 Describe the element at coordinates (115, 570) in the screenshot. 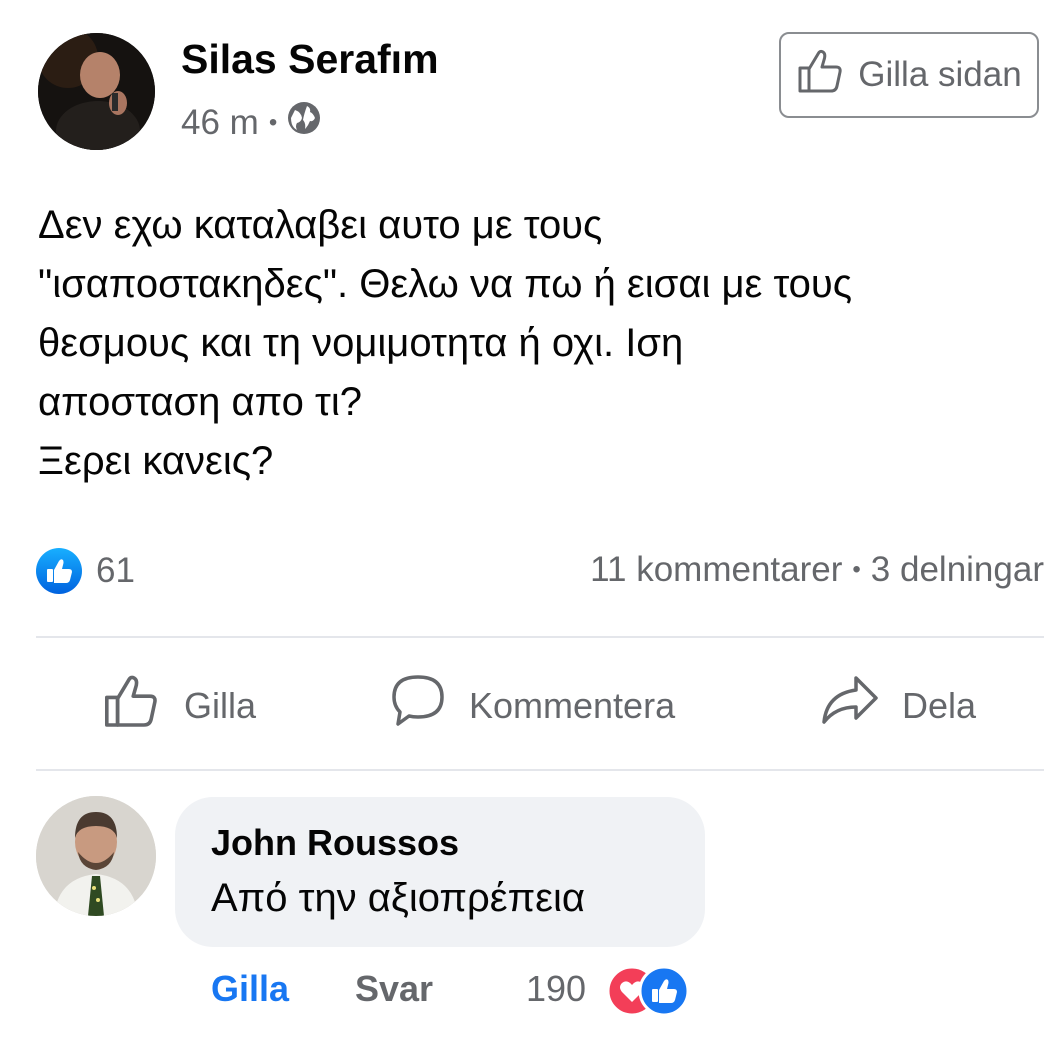

I see `reaction-count: 61` at that location.